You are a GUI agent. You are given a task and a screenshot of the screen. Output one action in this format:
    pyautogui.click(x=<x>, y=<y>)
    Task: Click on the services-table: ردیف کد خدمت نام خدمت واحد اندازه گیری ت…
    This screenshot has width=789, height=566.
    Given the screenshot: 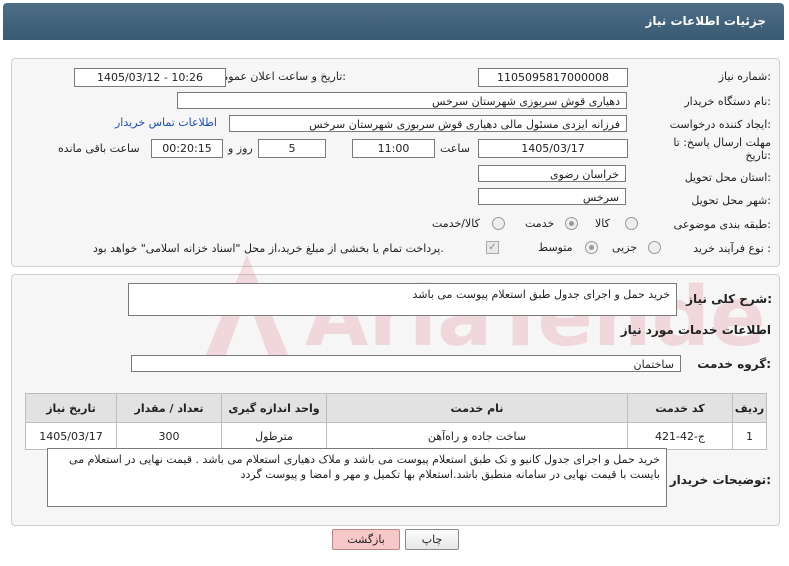 What is the action you would take?
    pyautogui.click(x=396, y=421)
    